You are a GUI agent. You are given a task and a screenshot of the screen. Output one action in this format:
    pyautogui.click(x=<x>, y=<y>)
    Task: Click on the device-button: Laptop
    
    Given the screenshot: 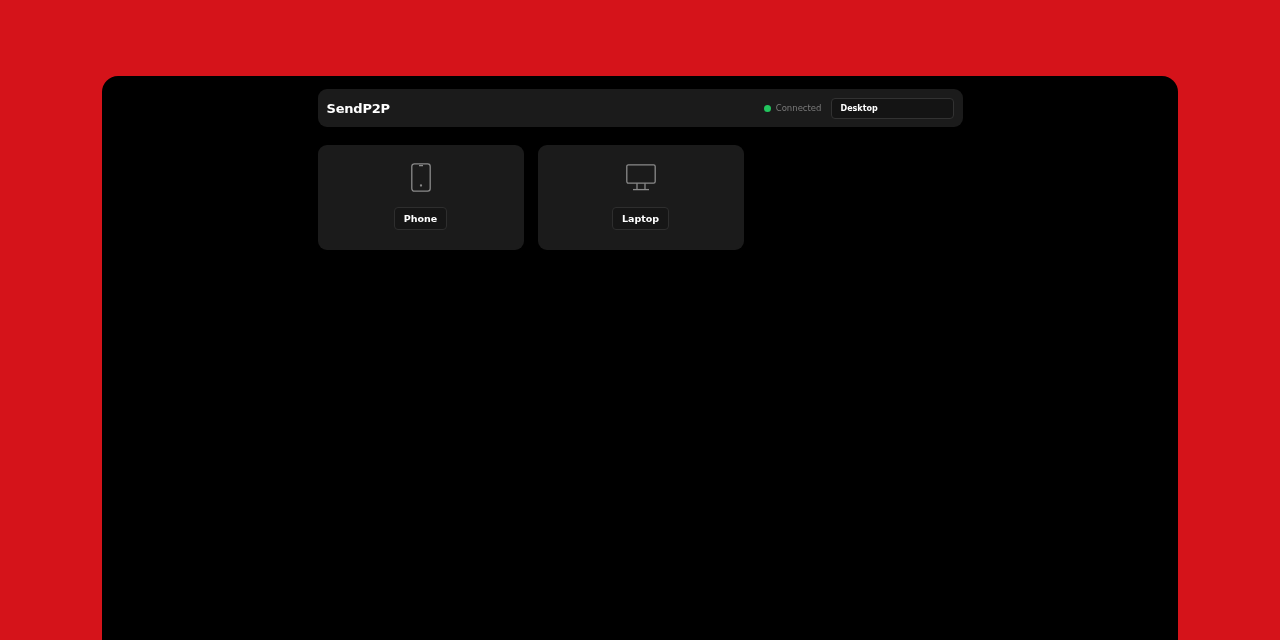 What is the action you would take?
    pyautogui.click(x=640, y=218)
    